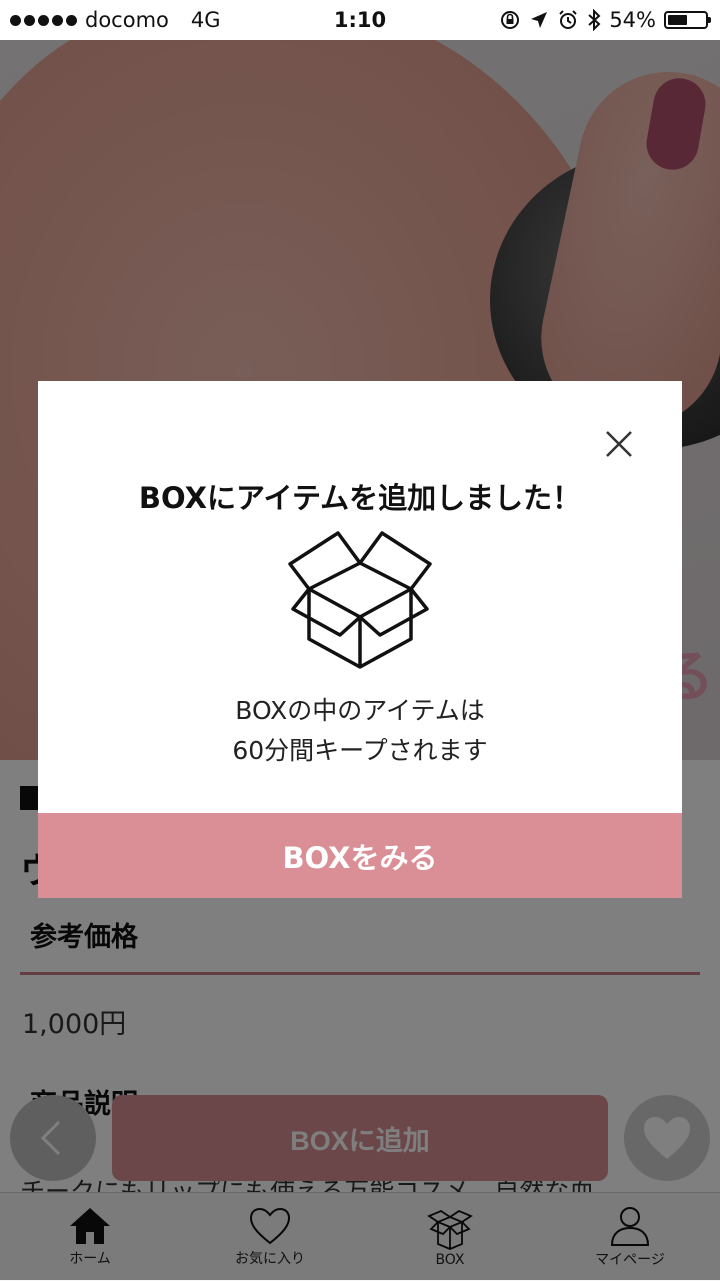  Describe the element at coordinates (127, 20) in the screenshot. I see `carrier-name: docomo` at that location.